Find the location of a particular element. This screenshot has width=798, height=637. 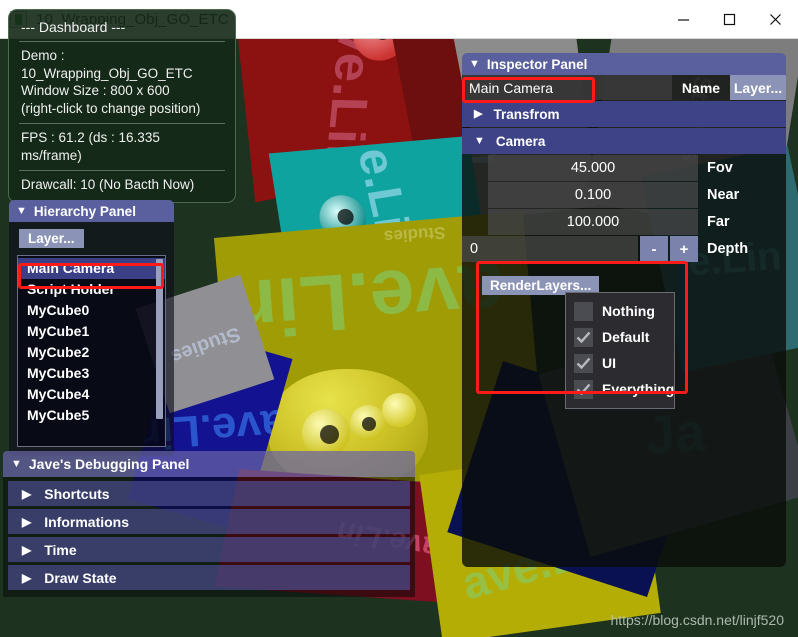

close-icon is located at coordinates (775, 19).